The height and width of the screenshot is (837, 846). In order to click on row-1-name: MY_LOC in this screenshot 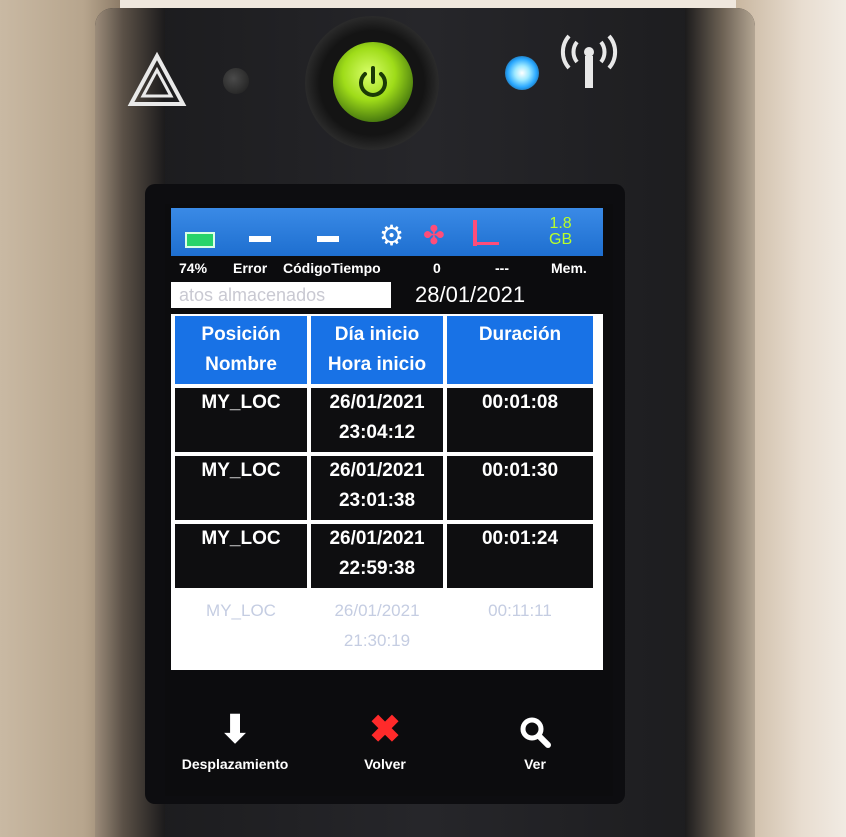, I will do `click(241, 420)`.